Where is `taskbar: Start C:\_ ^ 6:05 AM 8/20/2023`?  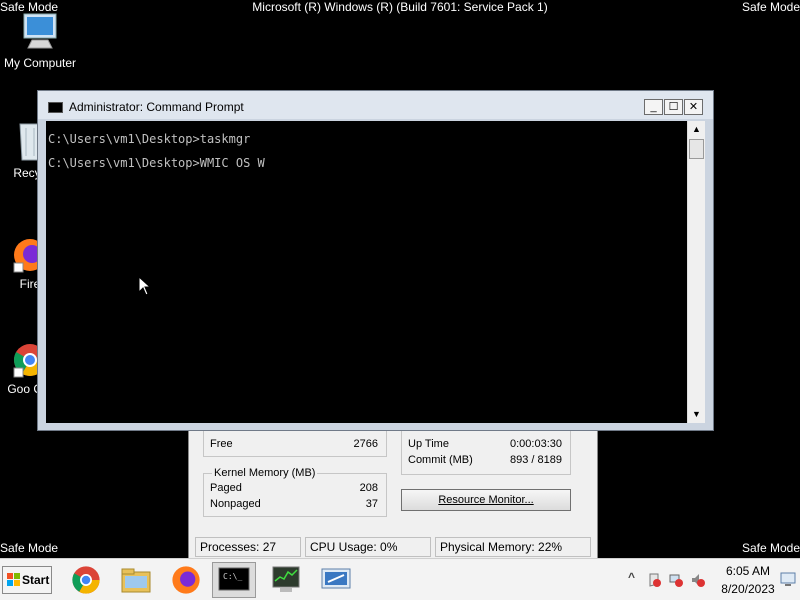 taskbar: Start C:\_ ^ 6:05 AM 8/20/2023 is located at coordinates (400, 579).